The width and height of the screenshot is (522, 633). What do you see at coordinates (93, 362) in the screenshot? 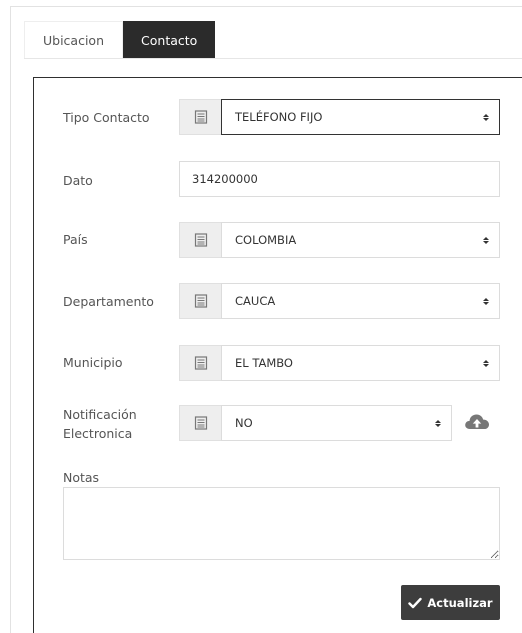
I see `municipio-label: Municipio` at bounding box center [93, 362].